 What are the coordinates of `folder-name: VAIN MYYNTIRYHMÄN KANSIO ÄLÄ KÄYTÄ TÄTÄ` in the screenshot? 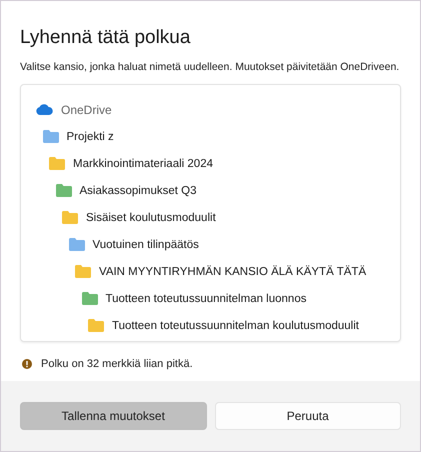 It's located at (232, 272).